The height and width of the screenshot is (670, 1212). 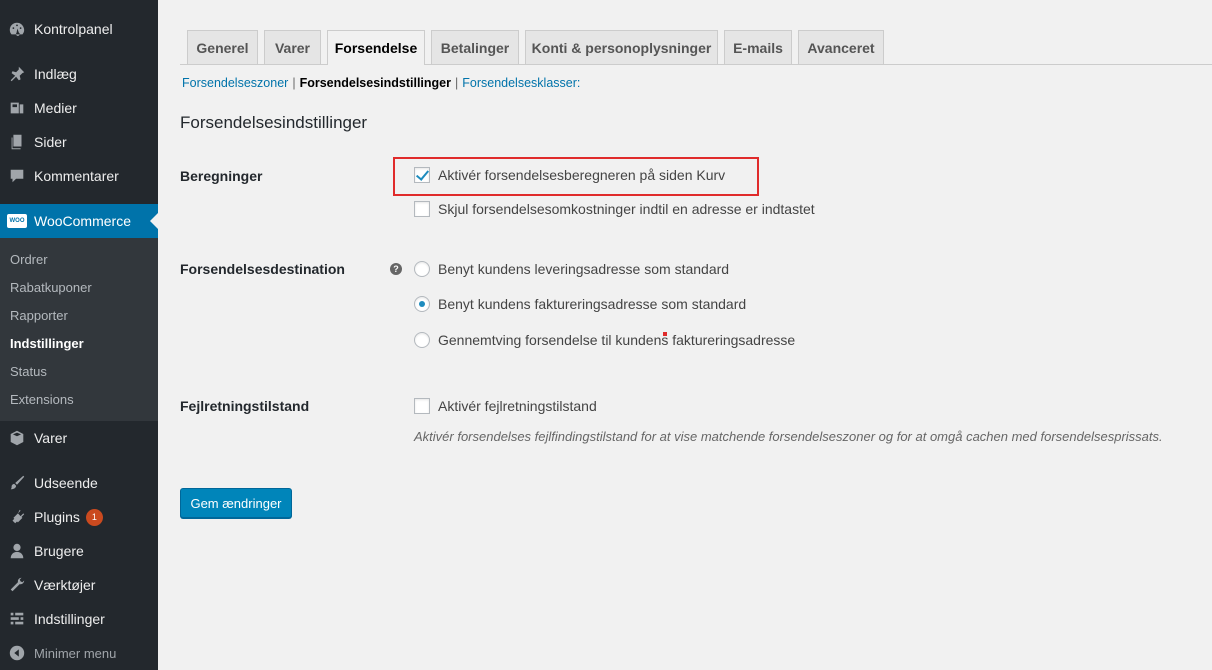 What do you see at coordinates (422, 406) in the screenshot?
I see `debug-mode-checkbox` at bounding box center [422, 406].